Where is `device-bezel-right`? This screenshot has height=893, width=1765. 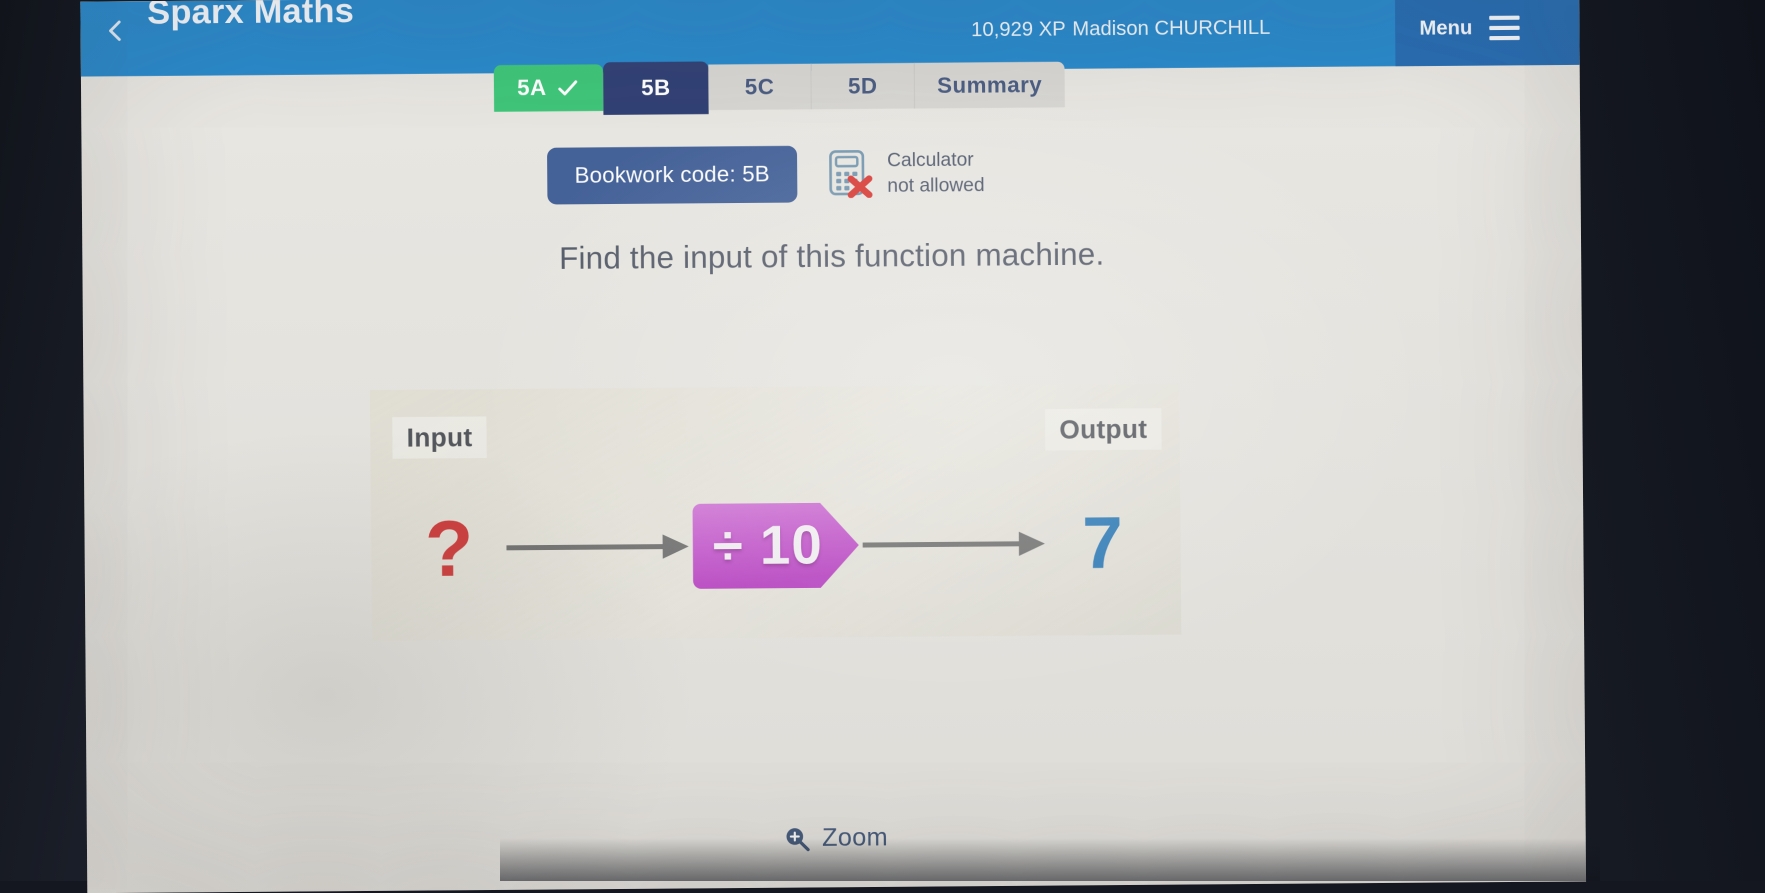 device-bezel-right is located at coordinates (1669, 440).